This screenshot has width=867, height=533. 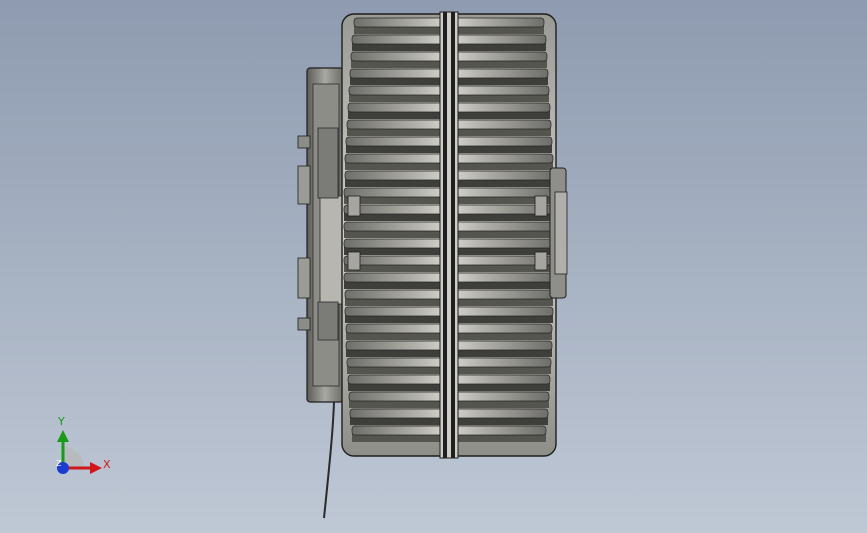 I want to click on left-flange, so click(x=320, y=235).